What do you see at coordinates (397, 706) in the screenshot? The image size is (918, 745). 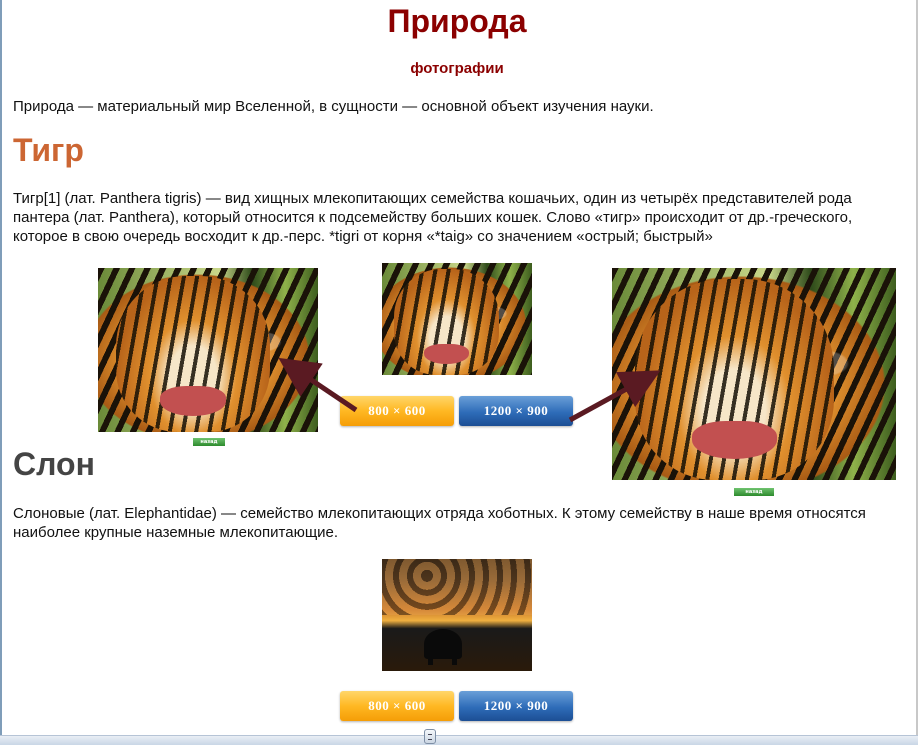 I see `elephant-800x600-button: 800 × 600` at bounding box center [397, 706].